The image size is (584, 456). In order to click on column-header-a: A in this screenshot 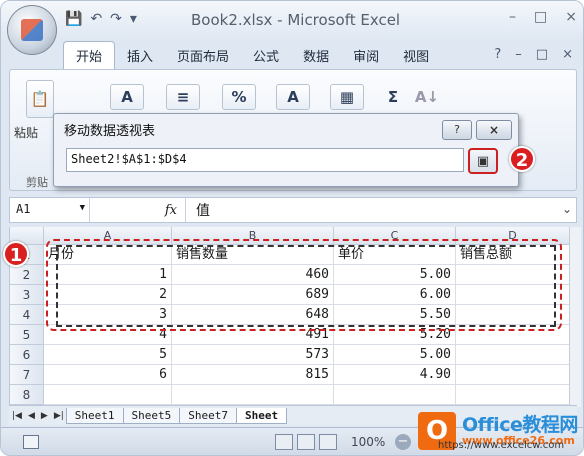, I will do `click(108, 236)`.